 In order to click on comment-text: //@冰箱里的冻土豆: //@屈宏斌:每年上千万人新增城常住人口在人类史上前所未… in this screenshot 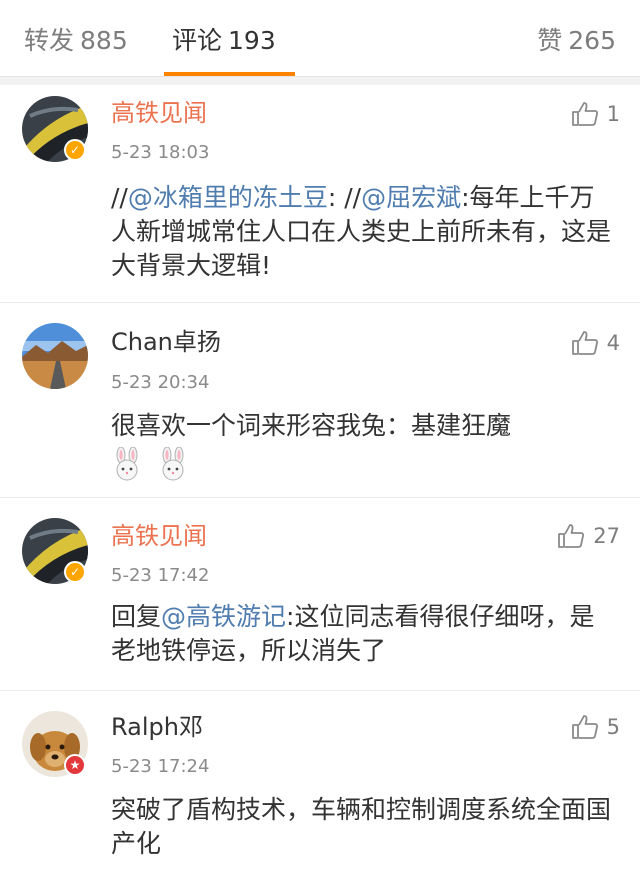, I will do `click(361, 232)`.